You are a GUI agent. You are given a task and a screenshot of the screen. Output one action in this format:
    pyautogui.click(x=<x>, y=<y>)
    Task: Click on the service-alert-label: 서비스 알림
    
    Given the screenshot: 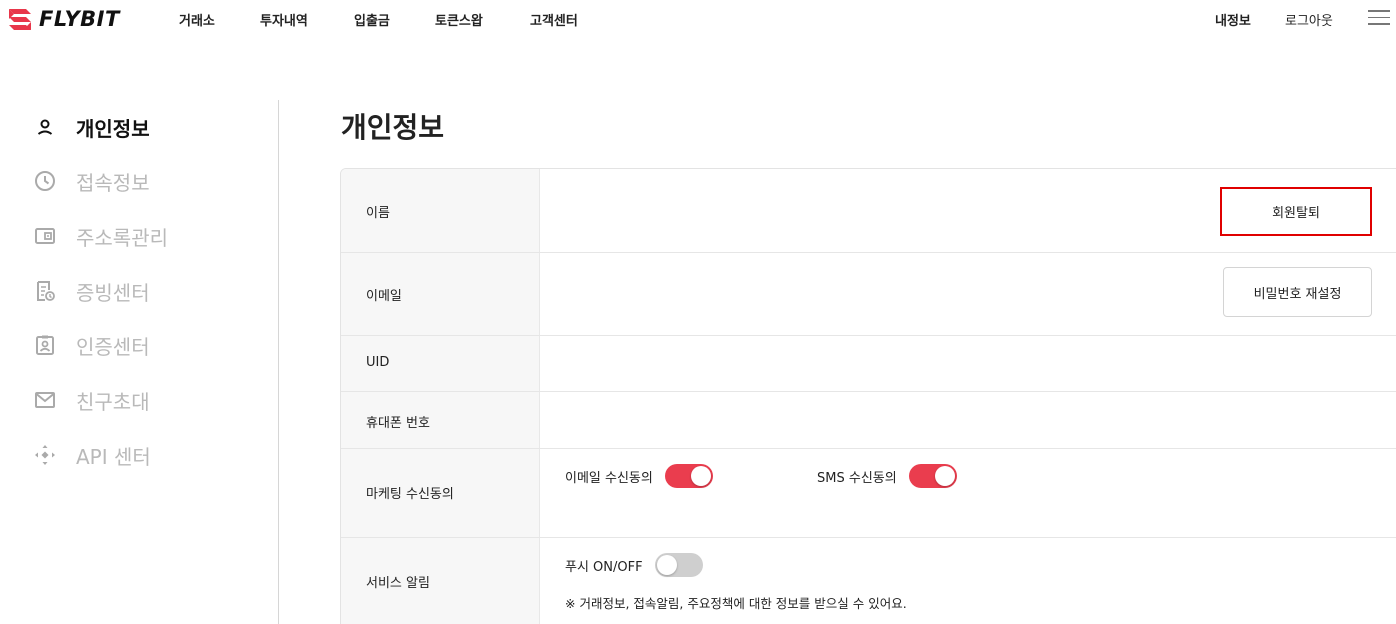 What is the action you would take?
    pyautogui.click(x=398, y=583)
    